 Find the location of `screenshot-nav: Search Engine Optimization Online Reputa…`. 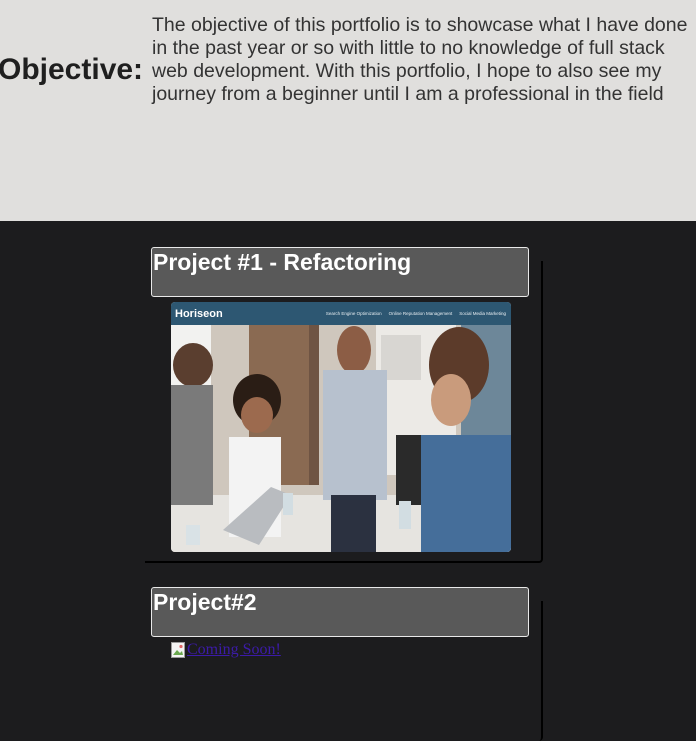

screenshot-nav: Search Engine Optimization Online Reputa… is located at coordinates (416, 313).